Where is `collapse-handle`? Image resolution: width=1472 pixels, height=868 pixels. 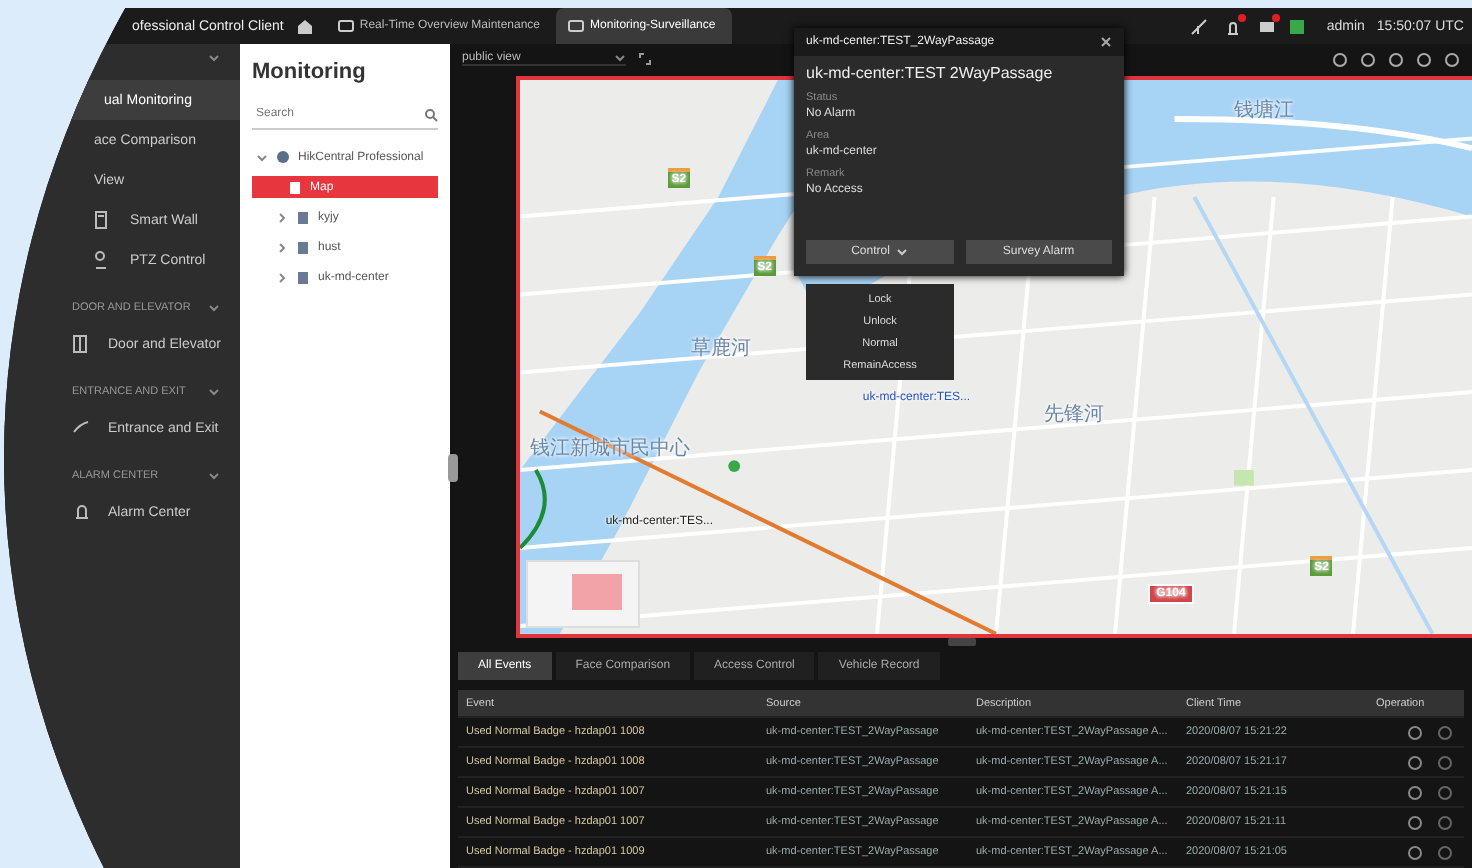
collapse-handle is located at coordinates (453, 468).